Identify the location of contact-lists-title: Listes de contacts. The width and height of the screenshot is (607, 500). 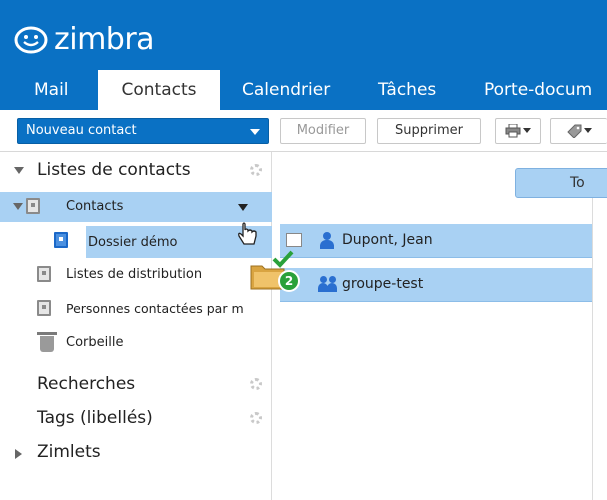
(114, 170).